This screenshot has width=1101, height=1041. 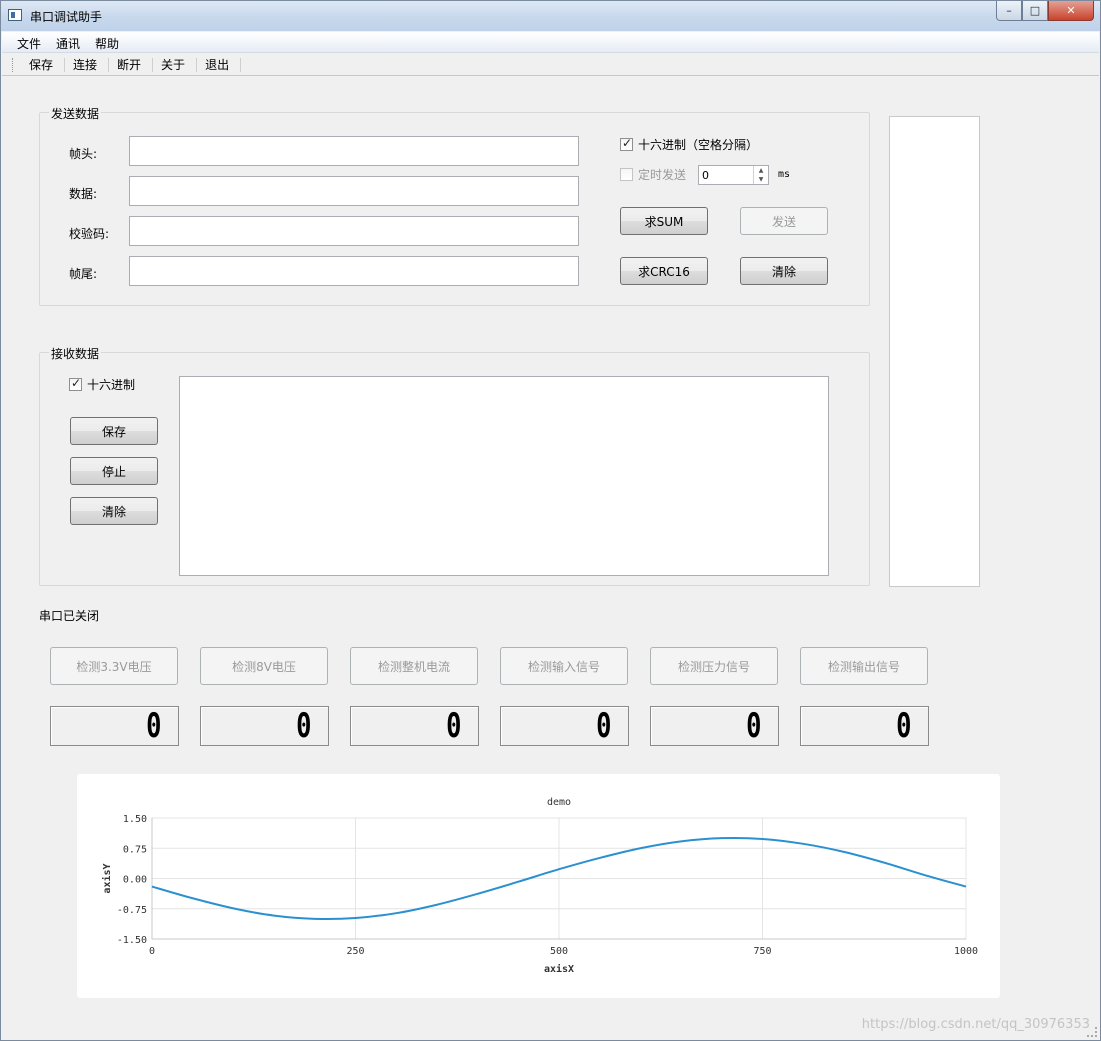 I want to click on timer-send-label: 定时发送, so click(x=662, y=175).